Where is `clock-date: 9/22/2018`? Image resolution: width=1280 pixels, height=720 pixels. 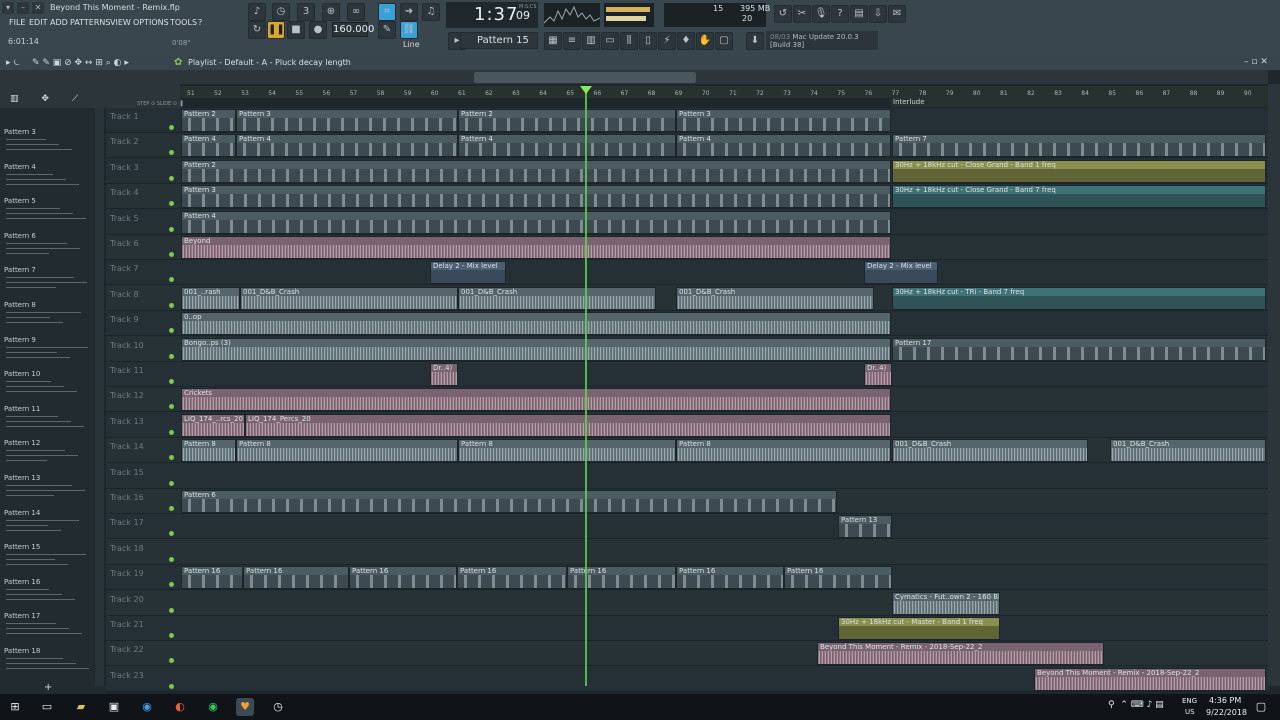 clock-date: 9/22/2018 is located at coordinates (1226, 712).